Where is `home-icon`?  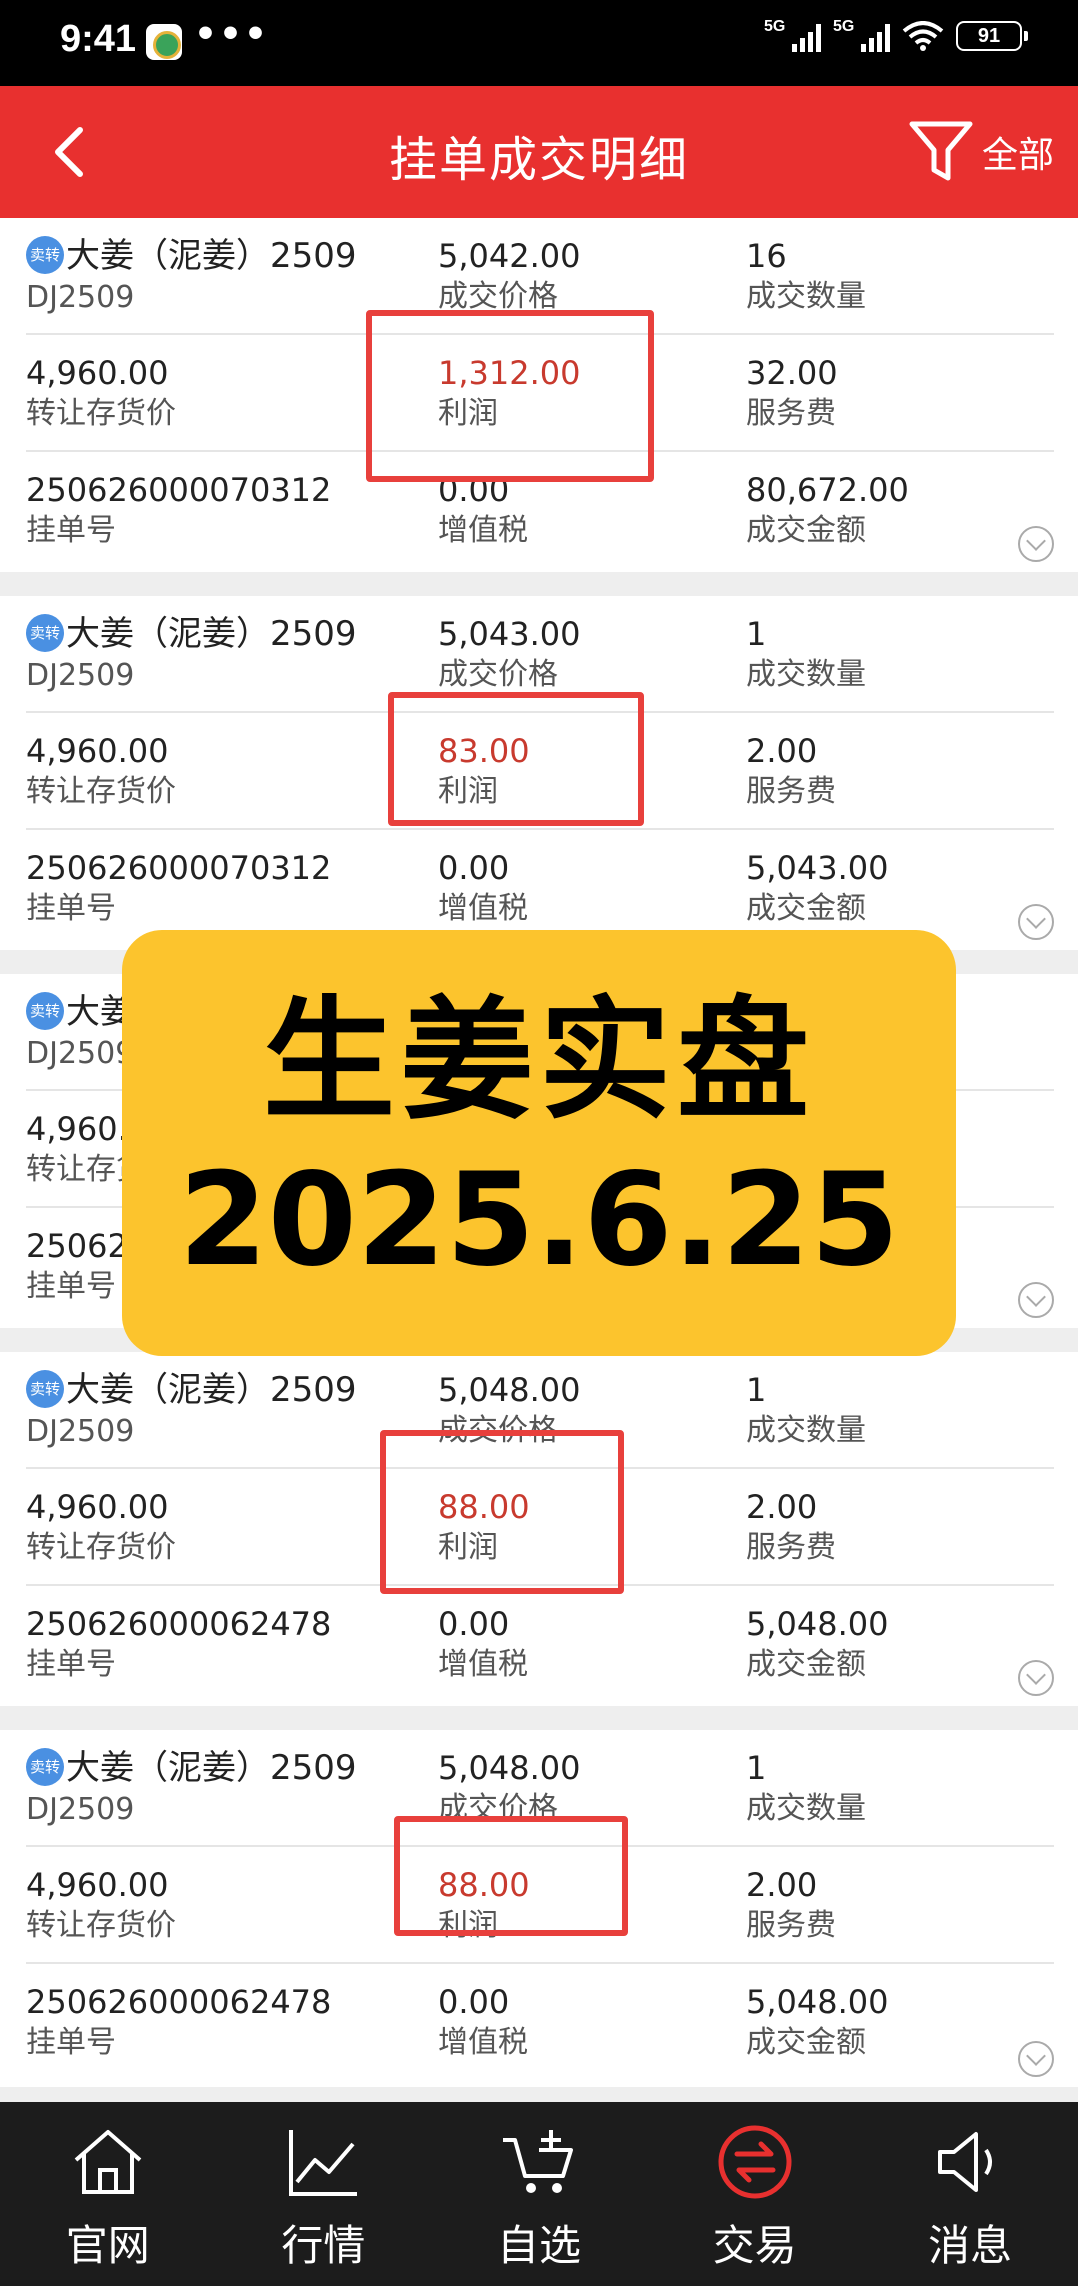
home-icon is located at coordinates (108, 2162).